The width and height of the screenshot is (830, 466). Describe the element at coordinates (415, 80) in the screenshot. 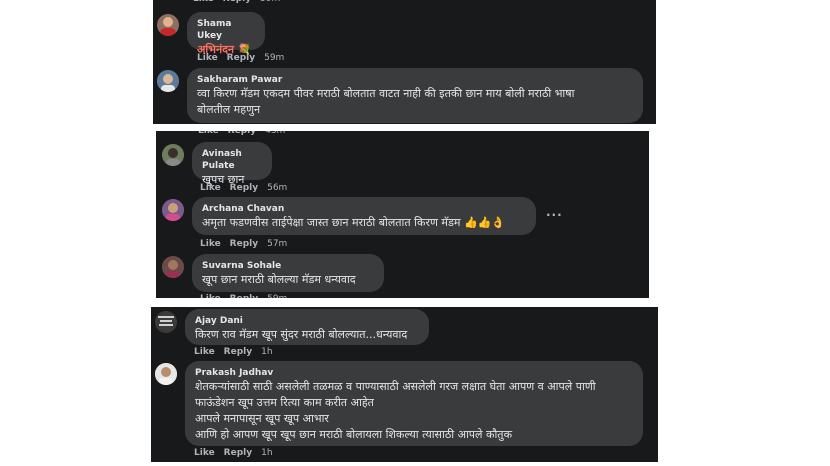

I see `commenter-name: Sakharam Pawar` at that location.